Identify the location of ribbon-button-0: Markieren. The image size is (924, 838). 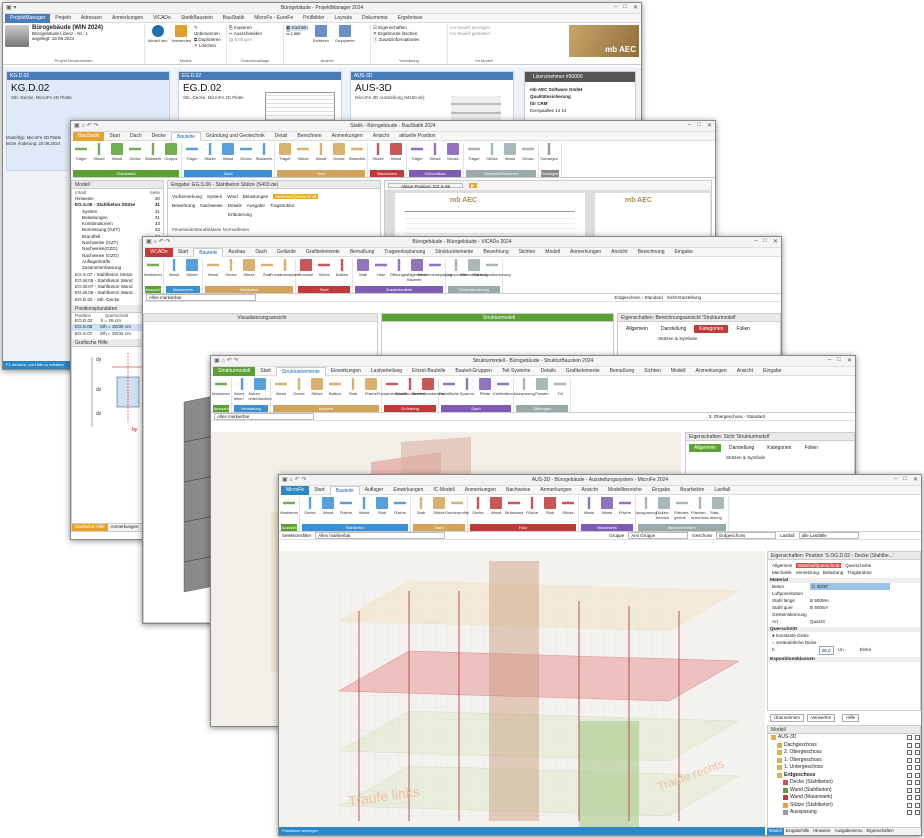
(153, 268).